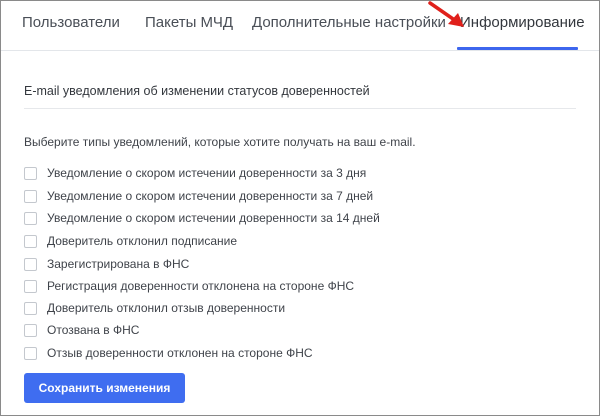 The height and width of the screenshot is (416, 600). What do you see at coordinates (142, 241) in the screenshot?
I see `option-label: Доверитель отклонил подписание` at bounding box center [142, 241].